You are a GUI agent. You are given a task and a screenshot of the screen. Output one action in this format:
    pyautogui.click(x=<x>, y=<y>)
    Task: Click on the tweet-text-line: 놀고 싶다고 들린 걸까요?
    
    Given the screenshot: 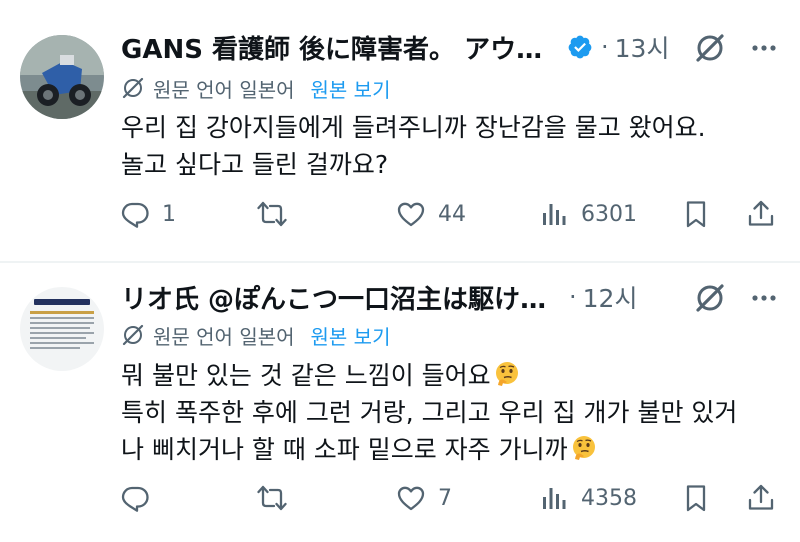 What is the action you would take?
    pyautogui.click(x=255, y=164)
    